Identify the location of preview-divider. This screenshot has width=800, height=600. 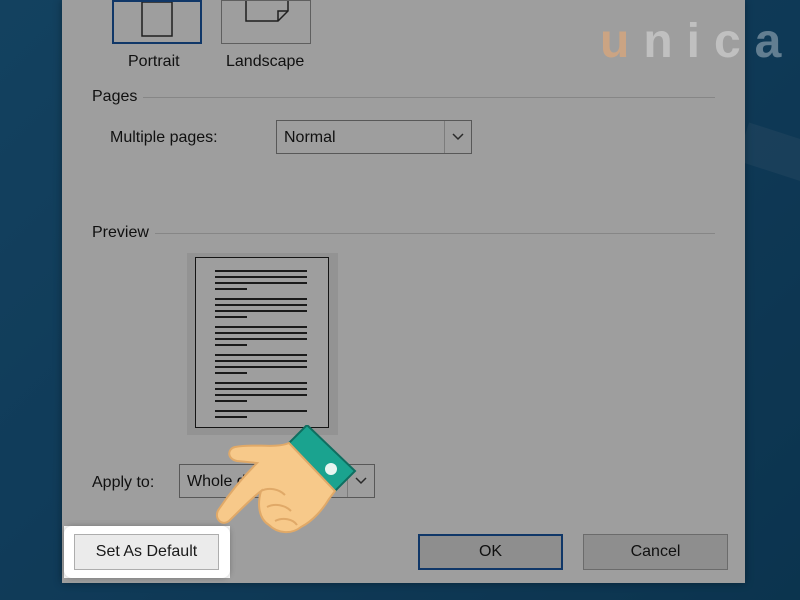
(403, 233).